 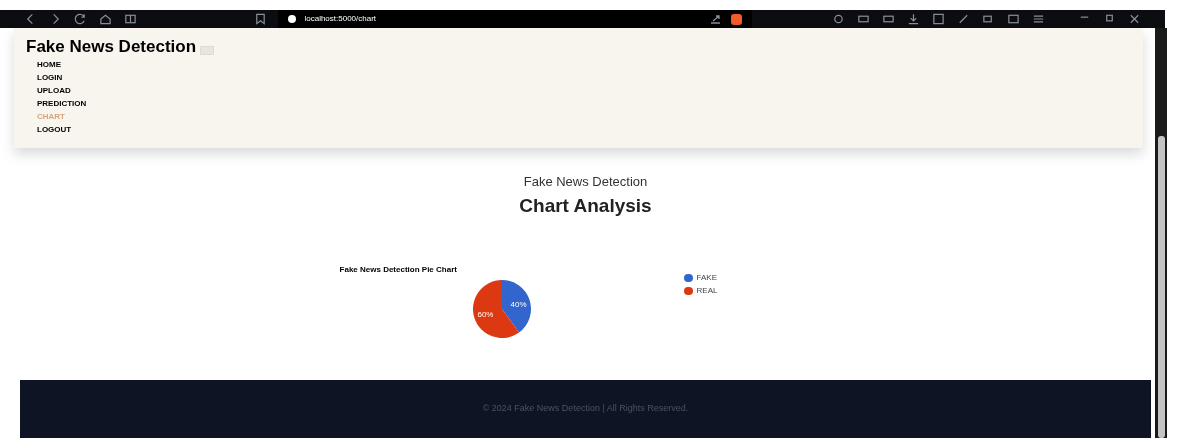 What do you see at coordinates (515, 19) in the screenshot?
I see `address-bar: localhost:5000/chart` at bounding box center [515, 19].